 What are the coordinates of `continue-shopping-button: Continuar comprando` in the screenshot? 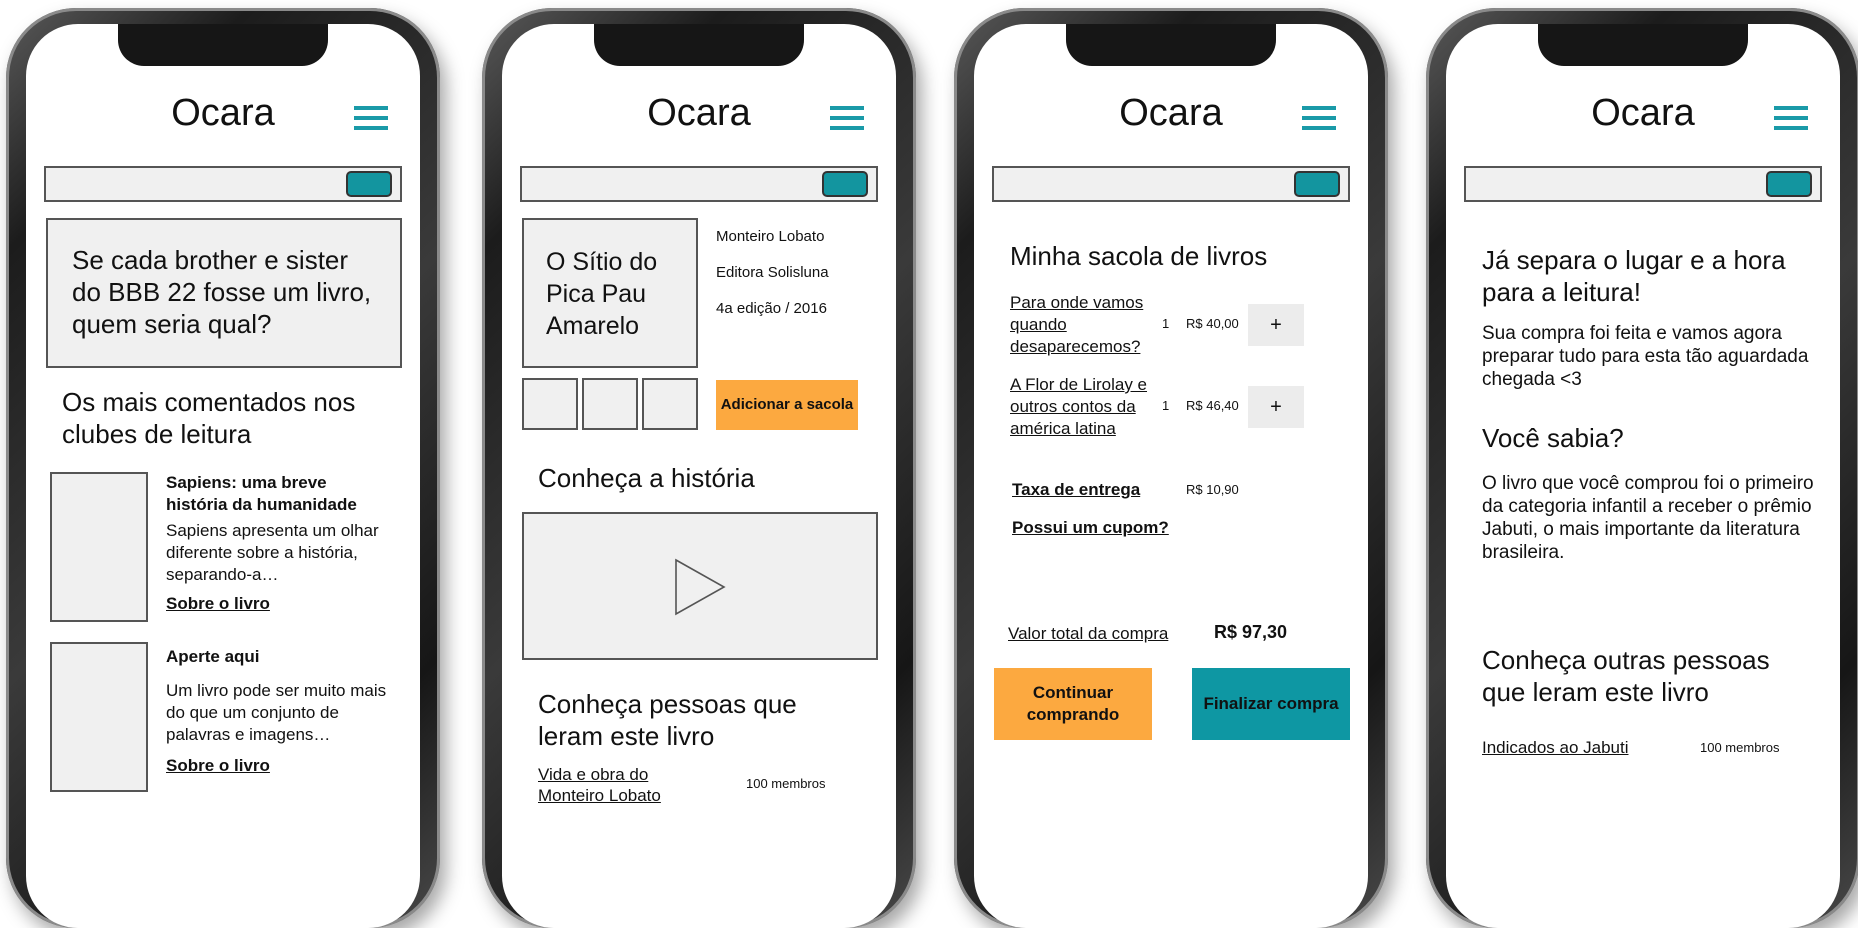 It's located at (1073, 704).